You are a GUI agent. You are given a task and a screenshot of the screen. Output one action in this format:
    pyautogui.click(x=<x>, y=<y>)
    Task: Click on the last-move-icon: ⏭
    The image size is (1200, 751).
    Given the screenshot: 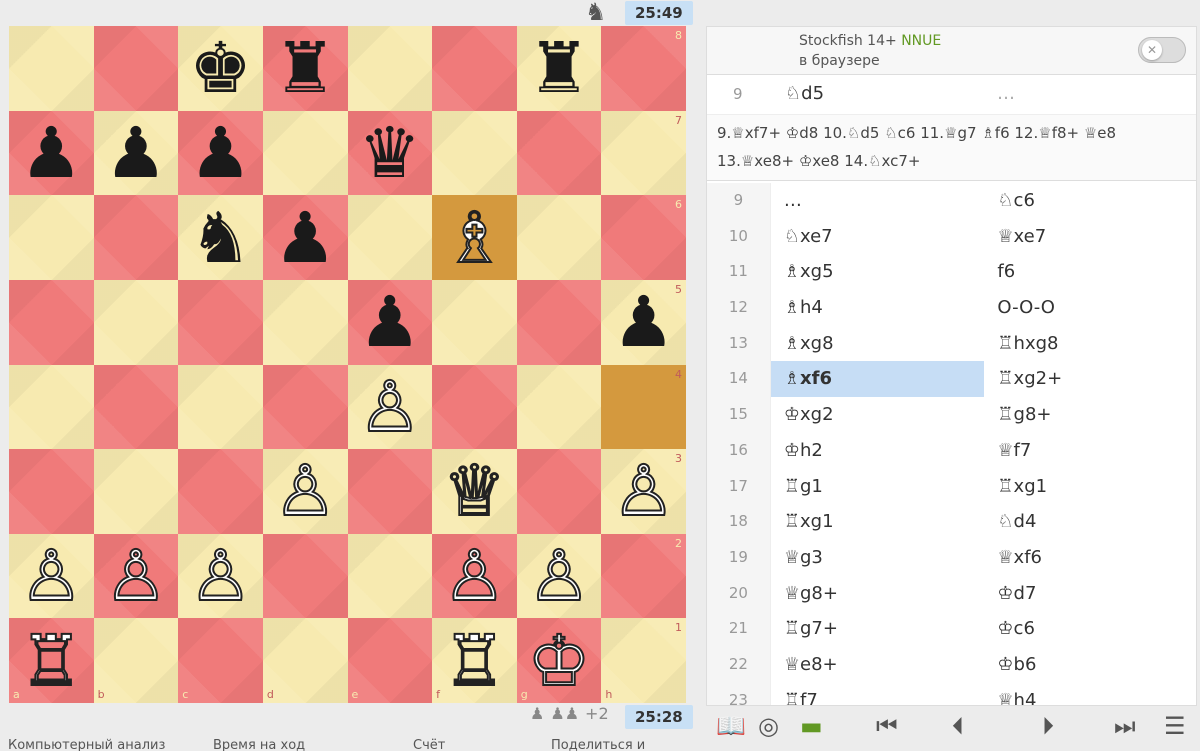 What is the action you would take?
    pyautogui.click(x=1125, y=726)
    